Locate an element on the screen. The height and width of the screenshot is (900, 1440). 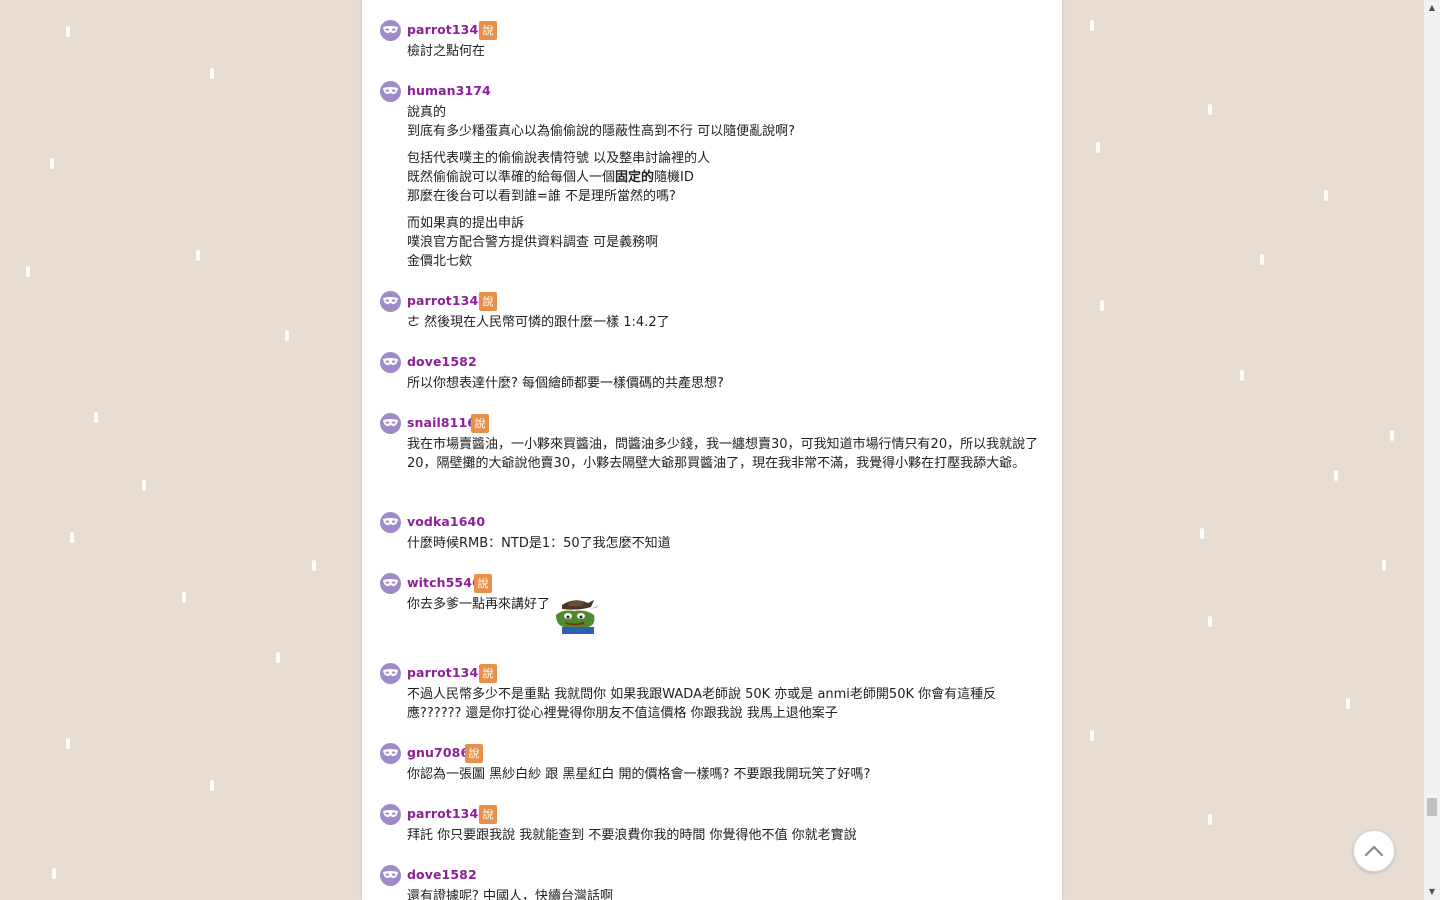
username: witch5546 is located at coordinates (444, 583).